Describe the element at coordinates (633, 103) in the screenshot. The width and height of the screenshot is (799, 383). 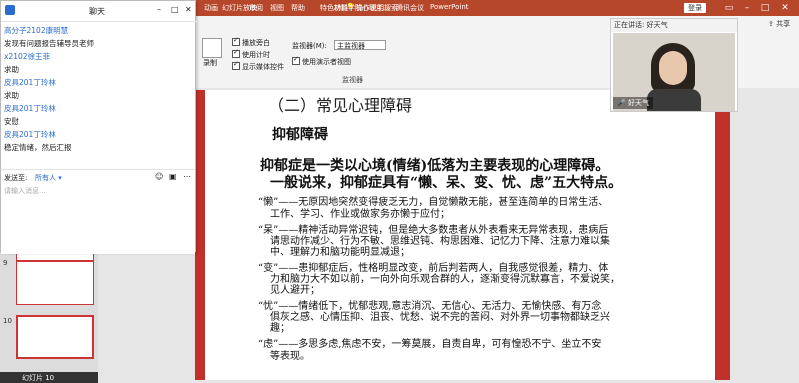
I see `participant-name-tag: 🎤 好天气` at that location.